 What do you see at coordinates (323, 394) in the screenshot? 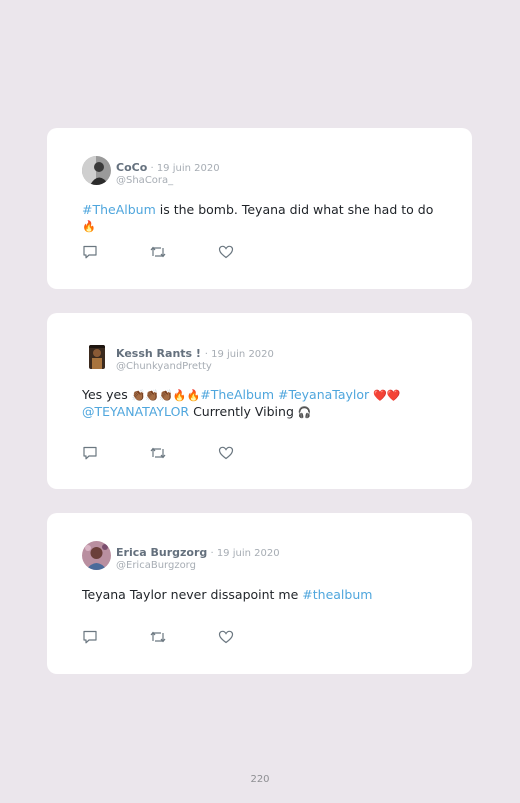
I see `hashtag-link: #TeyanaTaylor` at bounding box center [323, 394].